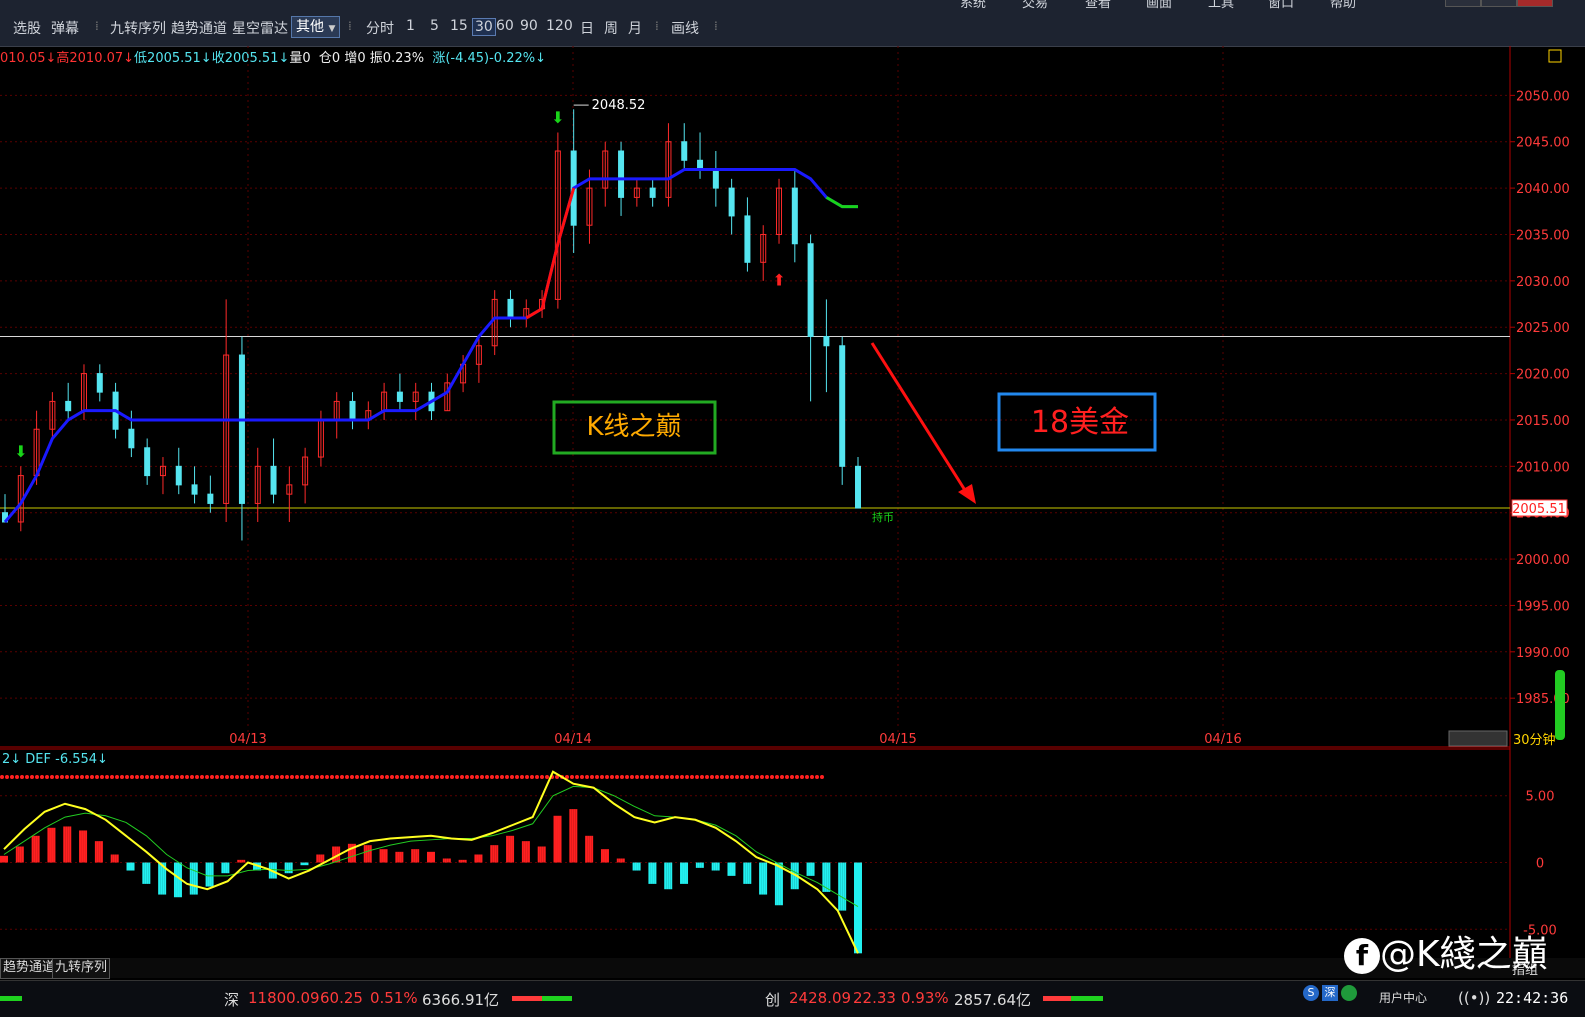 This screenshot has height=1017, width=1585. What do you see at coordinates (559, 26) in the screenshot?
I see `period-7: 120` at bounding box center [559, 26].